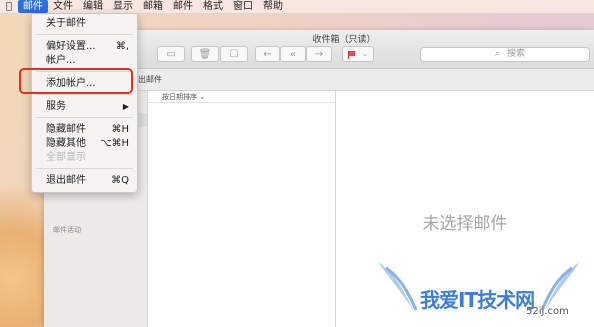 Image resolution: width=594 pixels, height=327 pixels. What do you see at coordinates (84, 143) in the screenshot?
I see `menu-item-hide-others: 隐藏其他 ⌥⌘H` at bounding box center [84, 143].